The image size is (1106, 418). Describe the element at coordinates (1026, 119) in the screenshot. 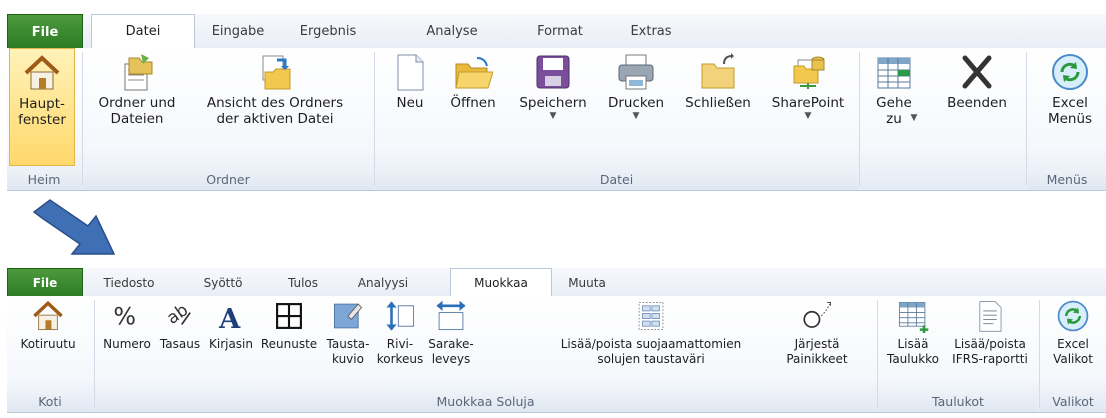

I see `separator` at that location.